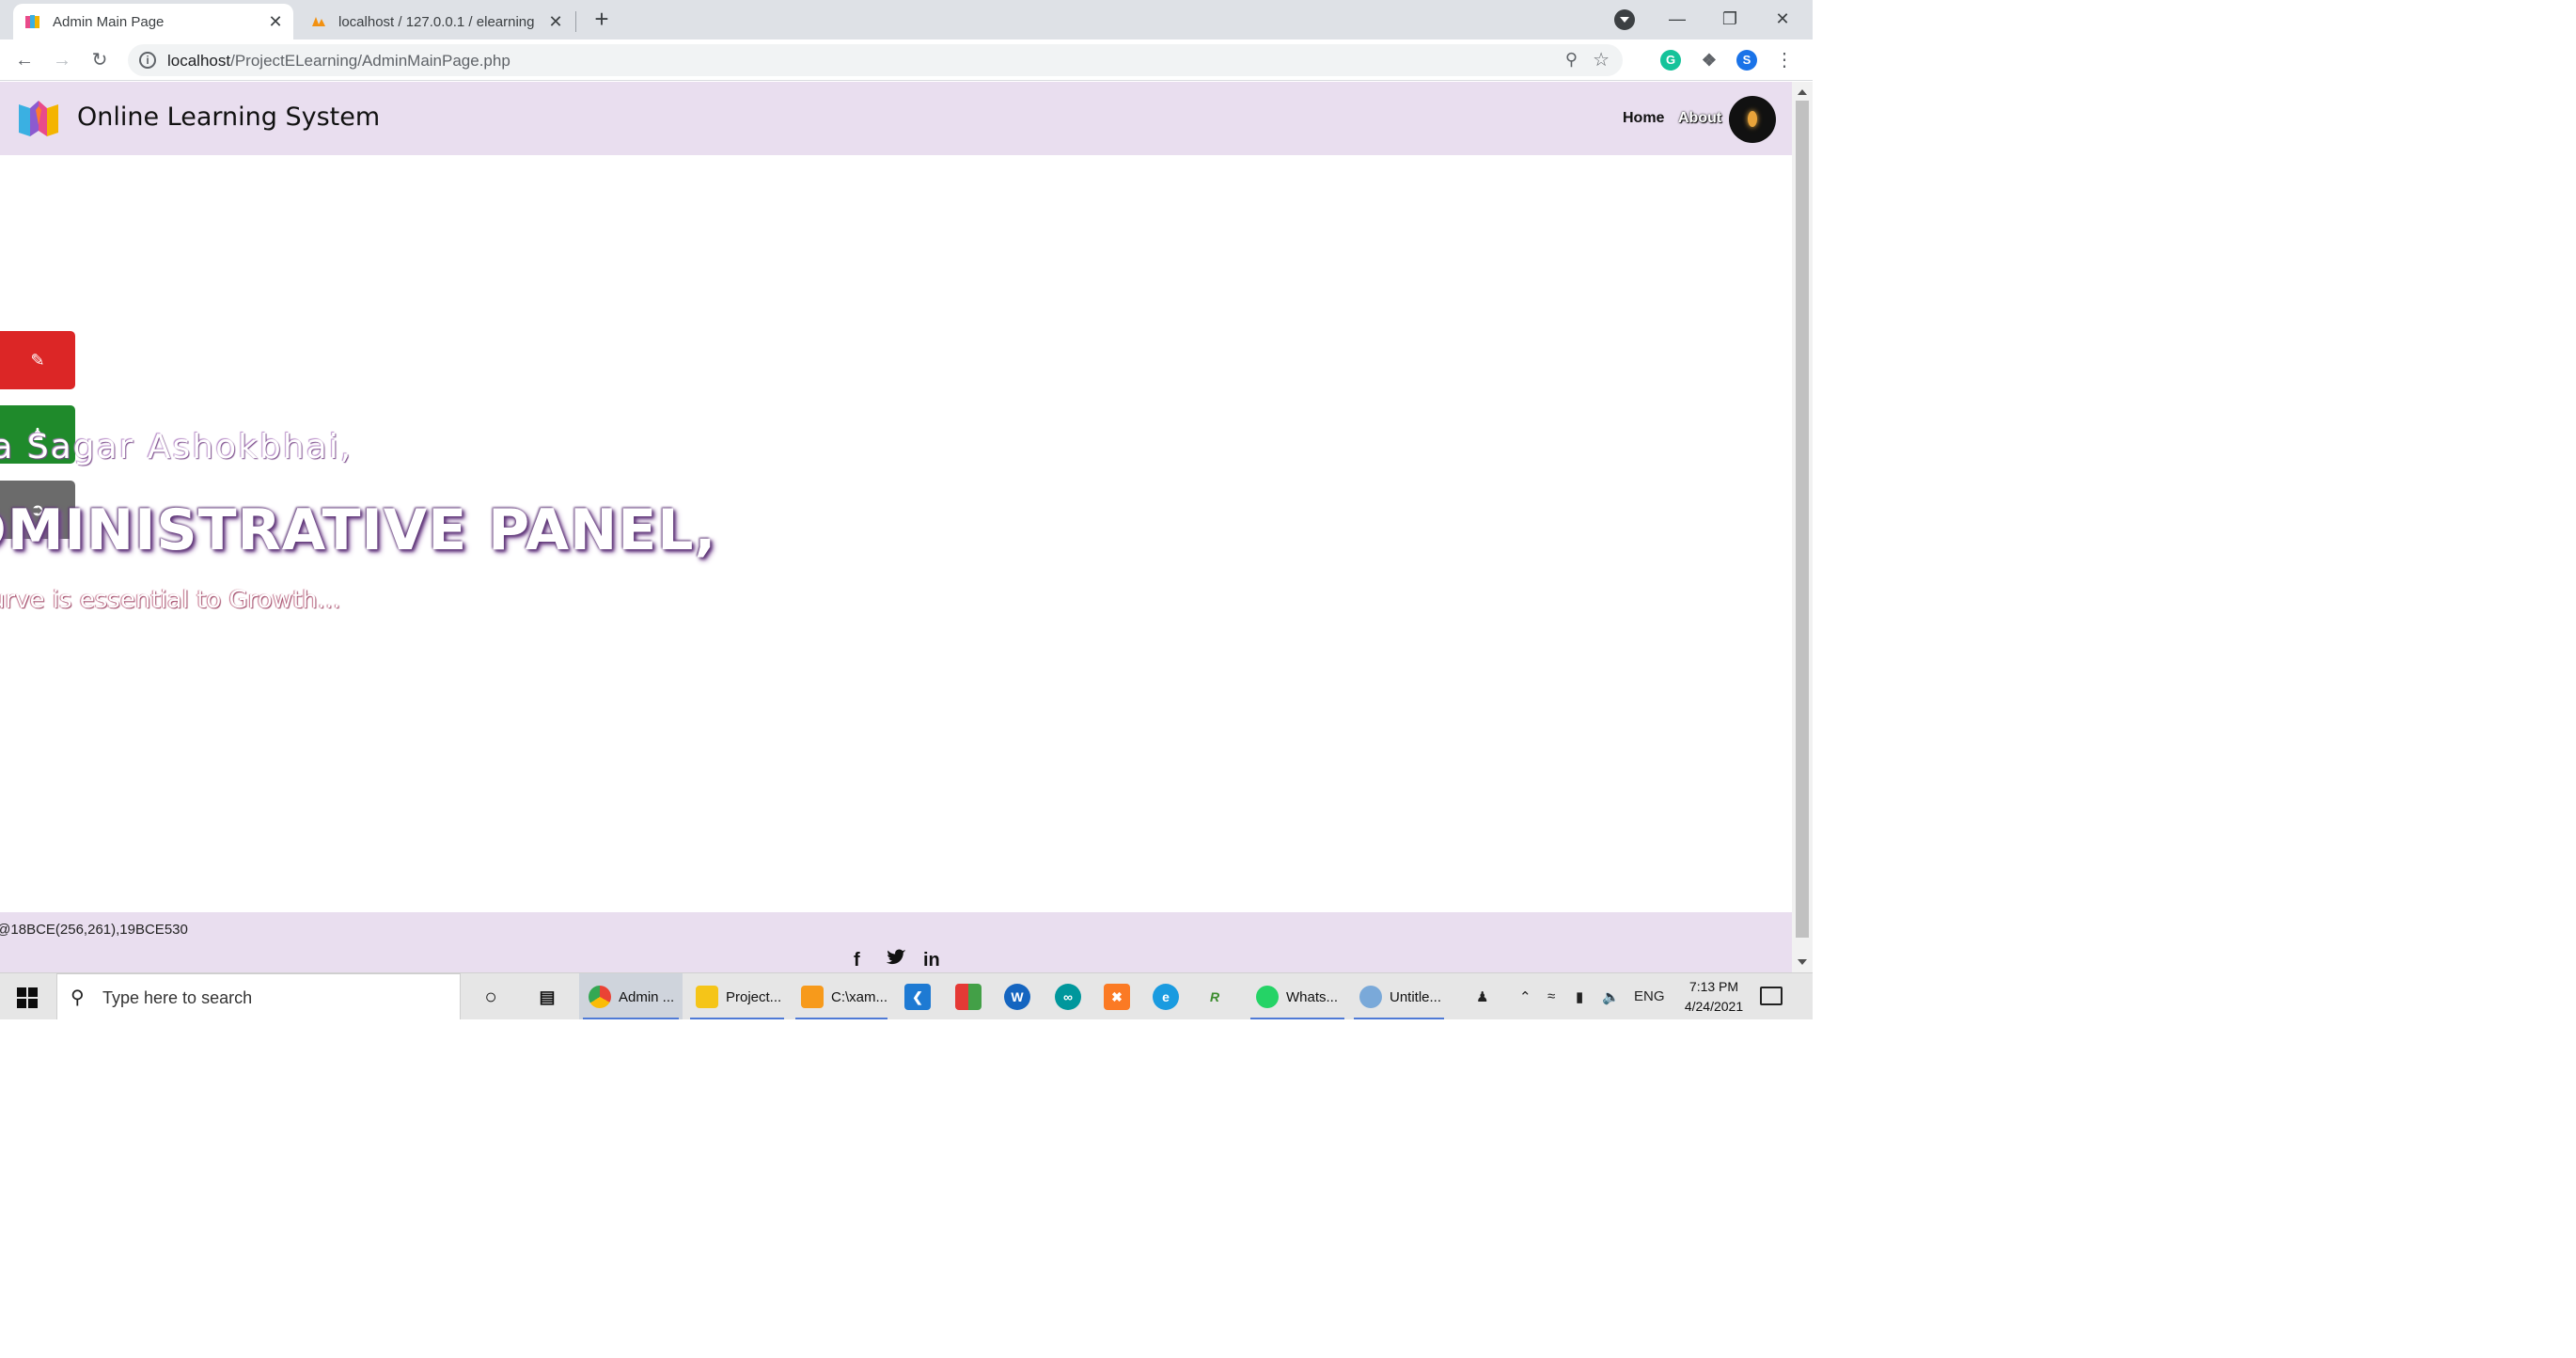 The height and width of the screenshot is (1358, 2576). I want to click on tab-admin-main-page: Admin Main Page ✕, so click(153, 21).